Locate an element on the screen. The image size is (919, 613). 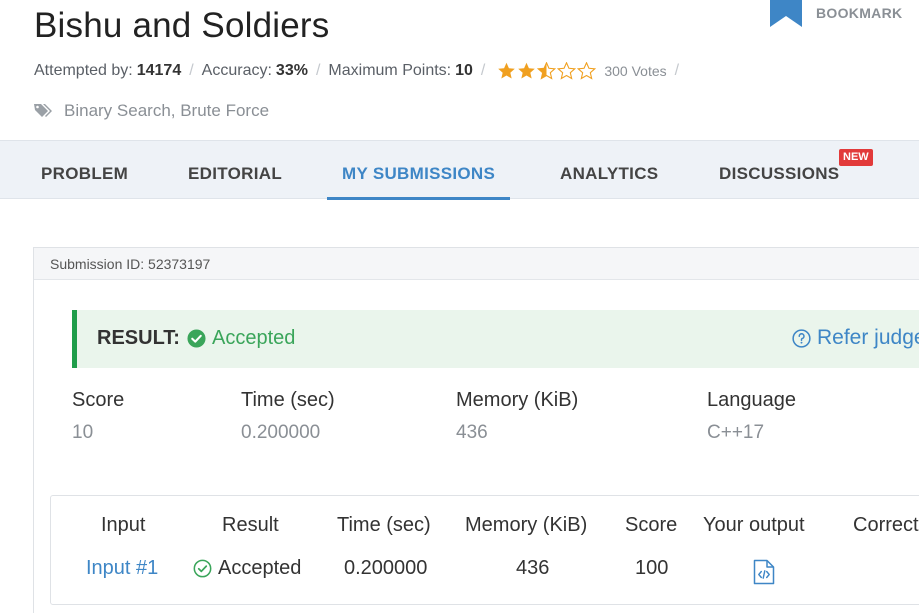
column-header-your-output: Your output is located at coordinates (754, 525).